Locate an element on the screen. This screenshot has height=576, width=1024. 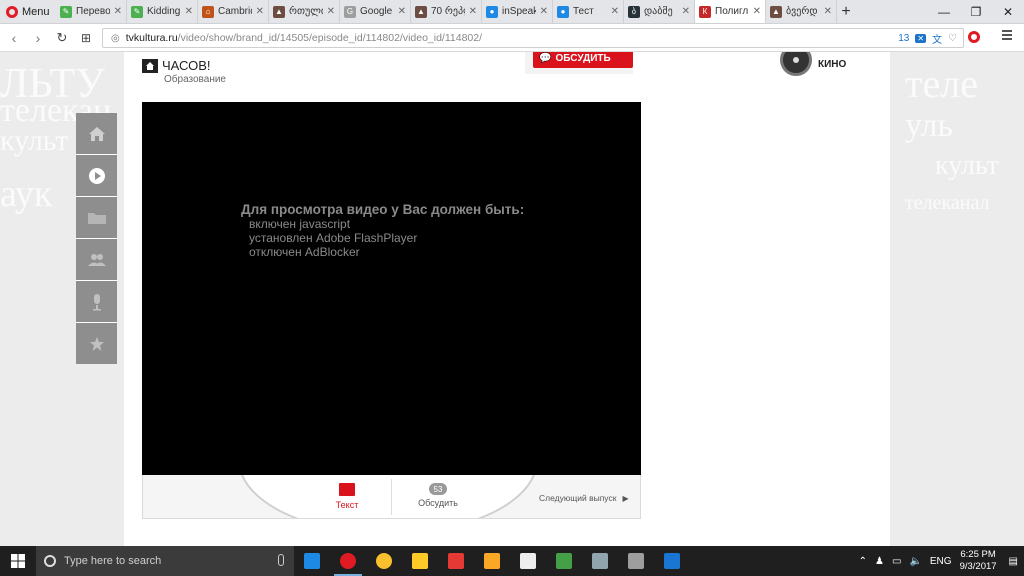
discuss-top-button-wrap: 💬 ОБСУДИТЬ is located at coordinates (579, 63).